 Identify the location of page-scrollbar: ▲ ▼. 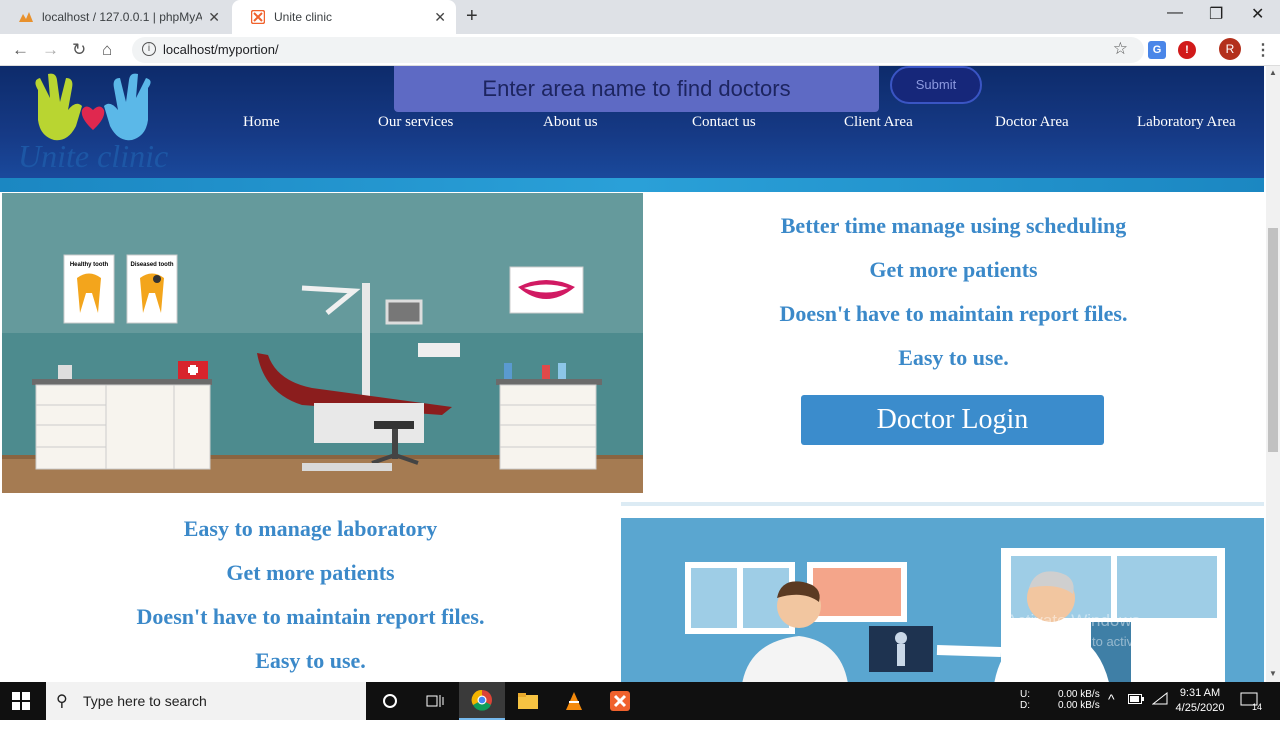
(1273, 374).